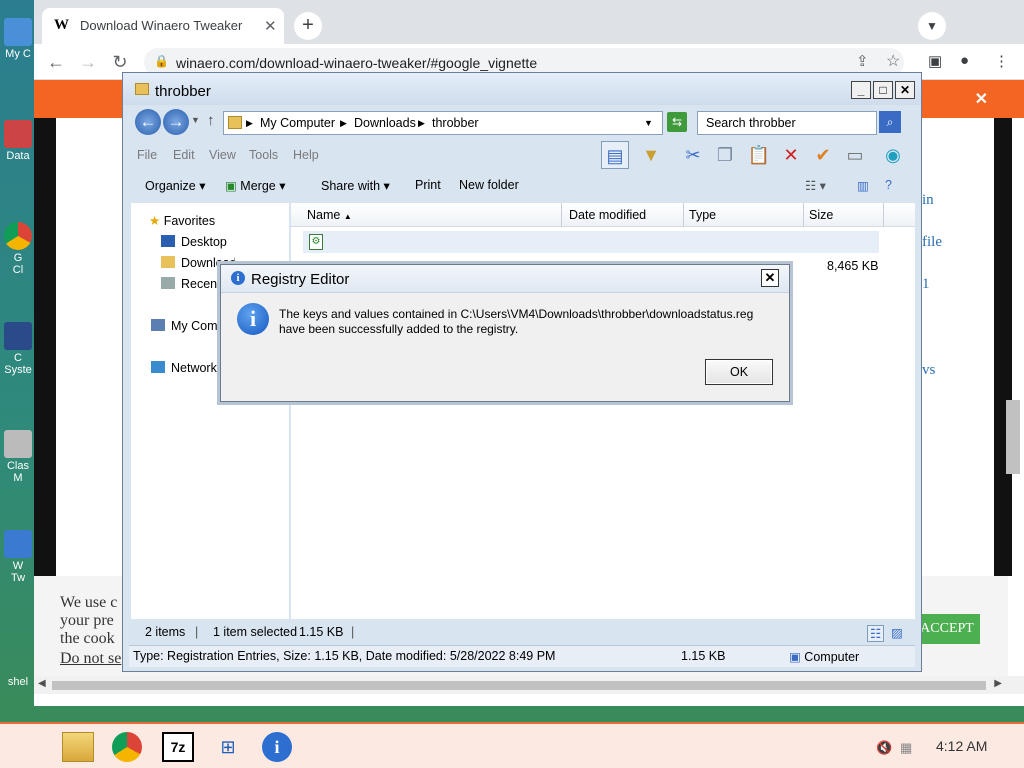  I want to click on breadcrumb-downloads: Downloads, so click(385, 123).